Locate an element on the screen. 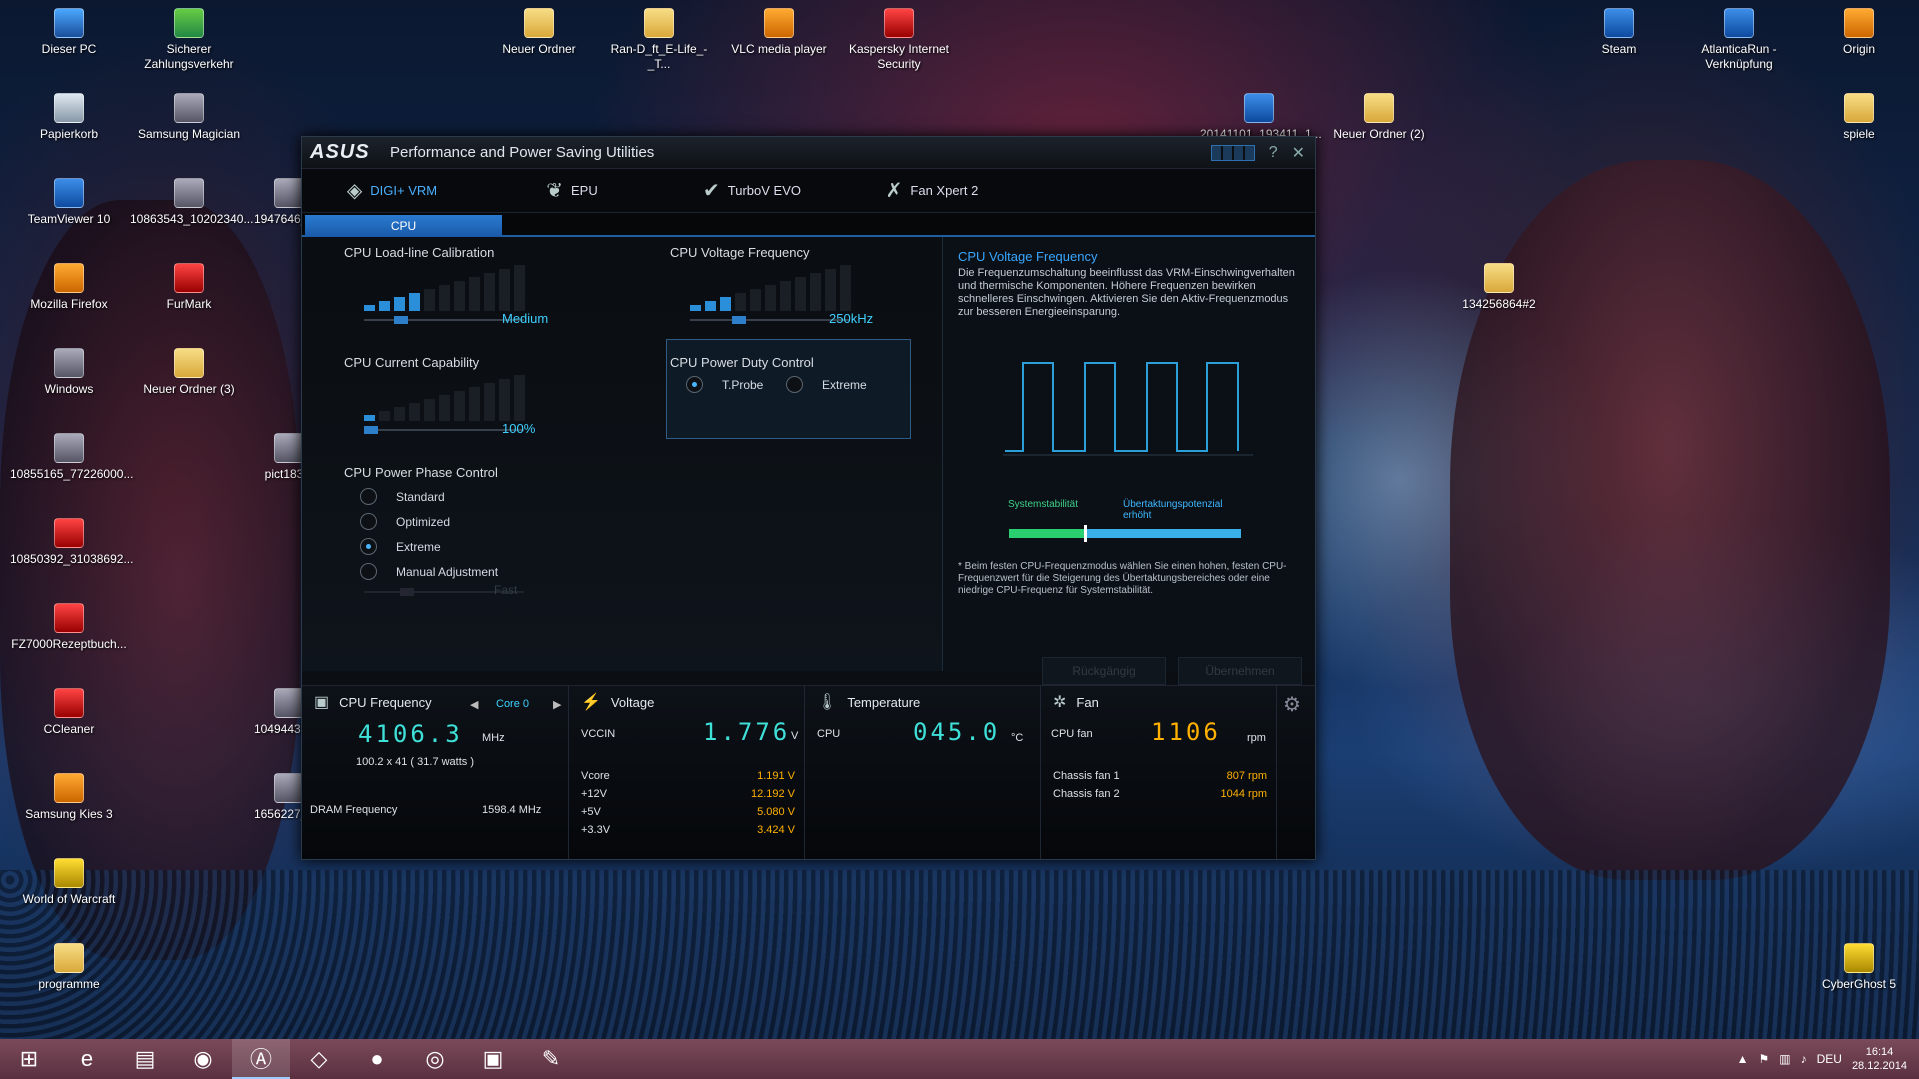 The width and height of the screenshot is (1919, 1079). network-icon: ▥ is located at coordinates (1784, 1059).